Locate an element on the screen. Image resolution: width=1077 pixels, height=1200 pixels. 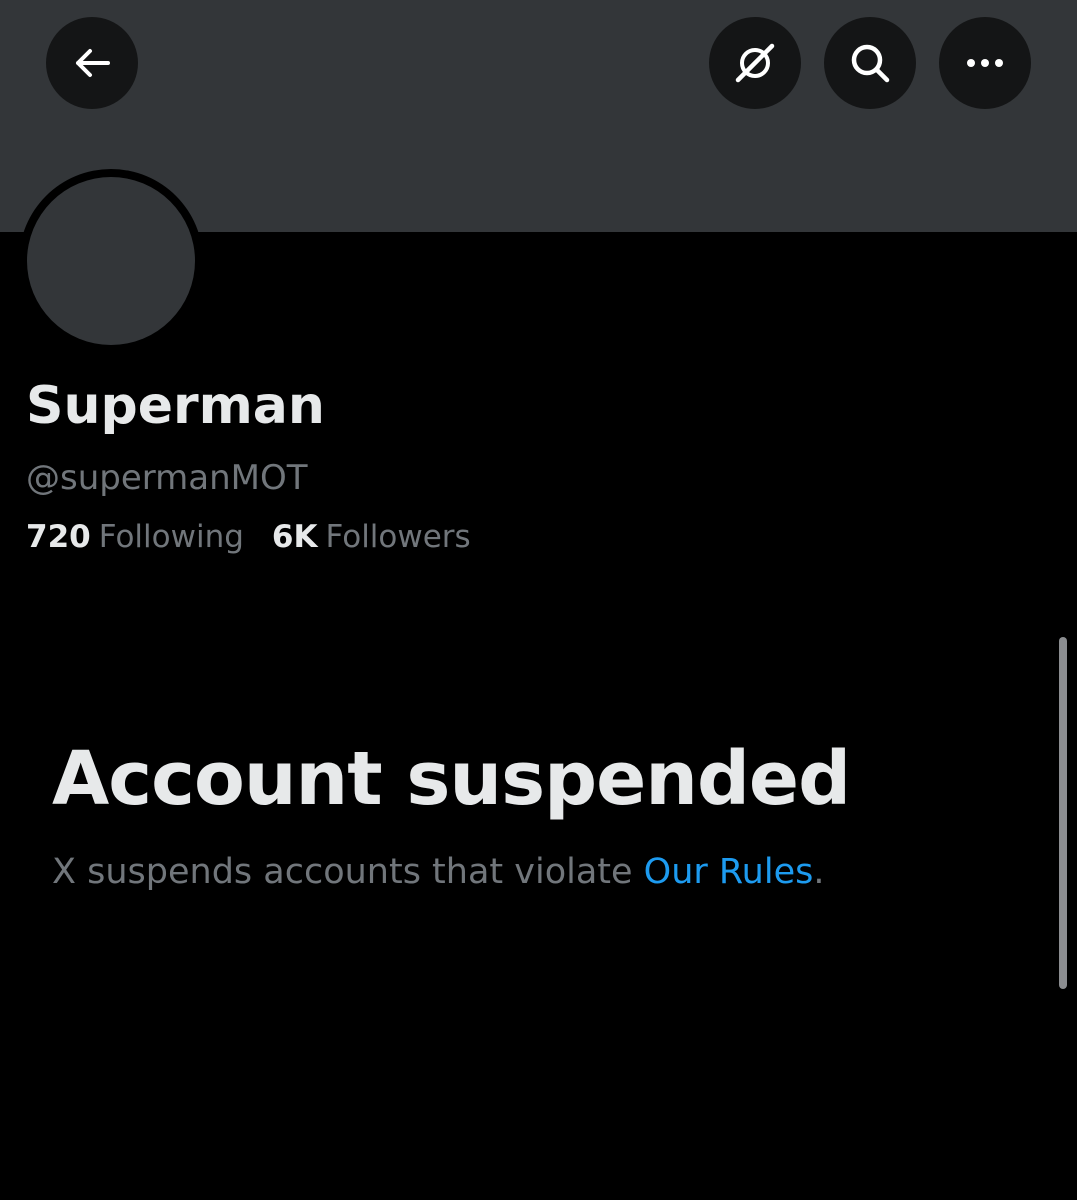
avatar-ring is located at coordinates (111, 261).